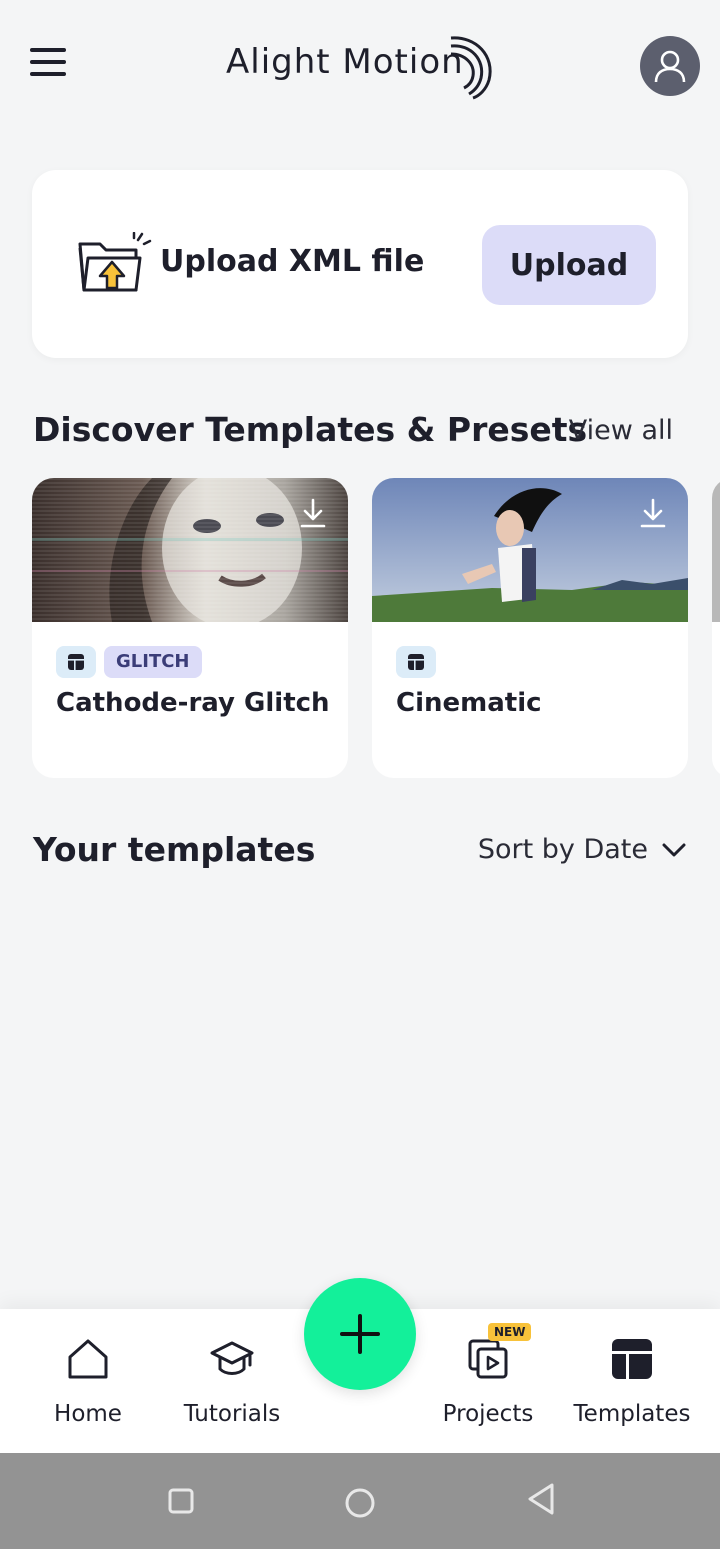 This screenshot has width=720, height=1549. I want to click on template-name: Cathode-ray Glitch, so click(193, 703).